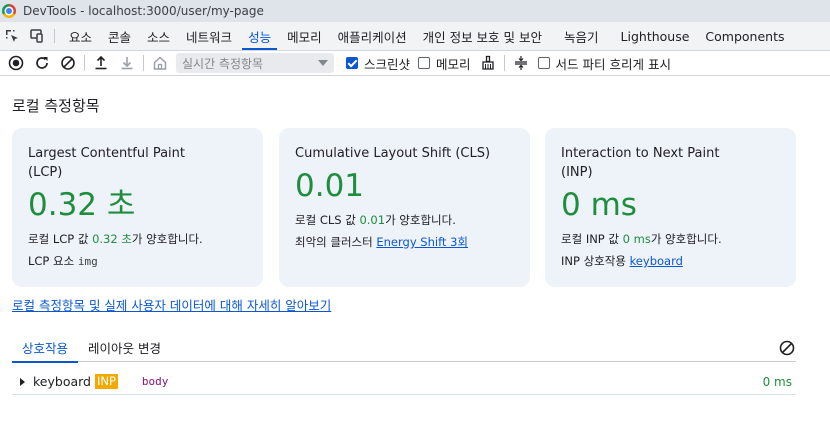 This screenshot has width=830, height=442. Describe the element at coordinates (158, 36) in the screenshot. I see `tab-sources: 소스` at that location.